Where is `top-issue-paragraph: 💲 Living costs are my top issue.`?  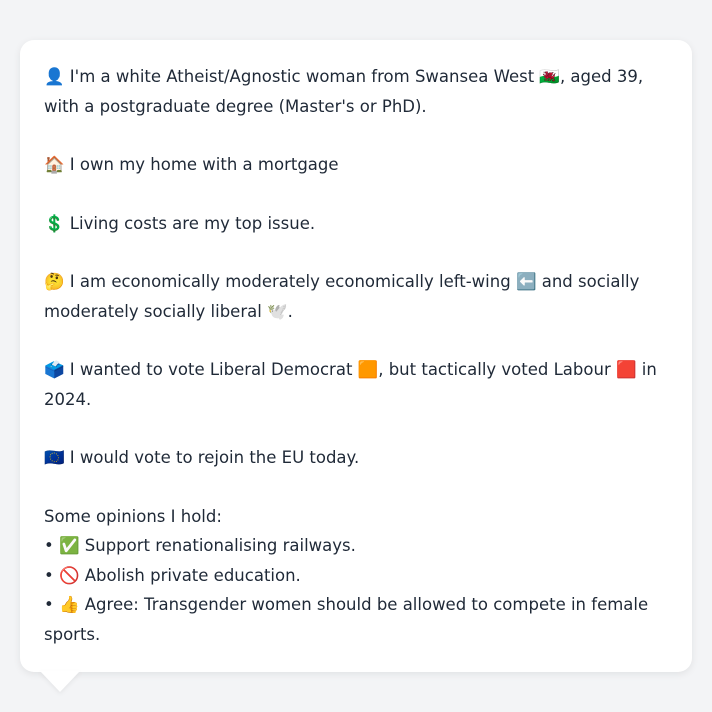 top-issue-paragraph: 💲 Living costs are my top issue. is located at coordinates (180, 223).